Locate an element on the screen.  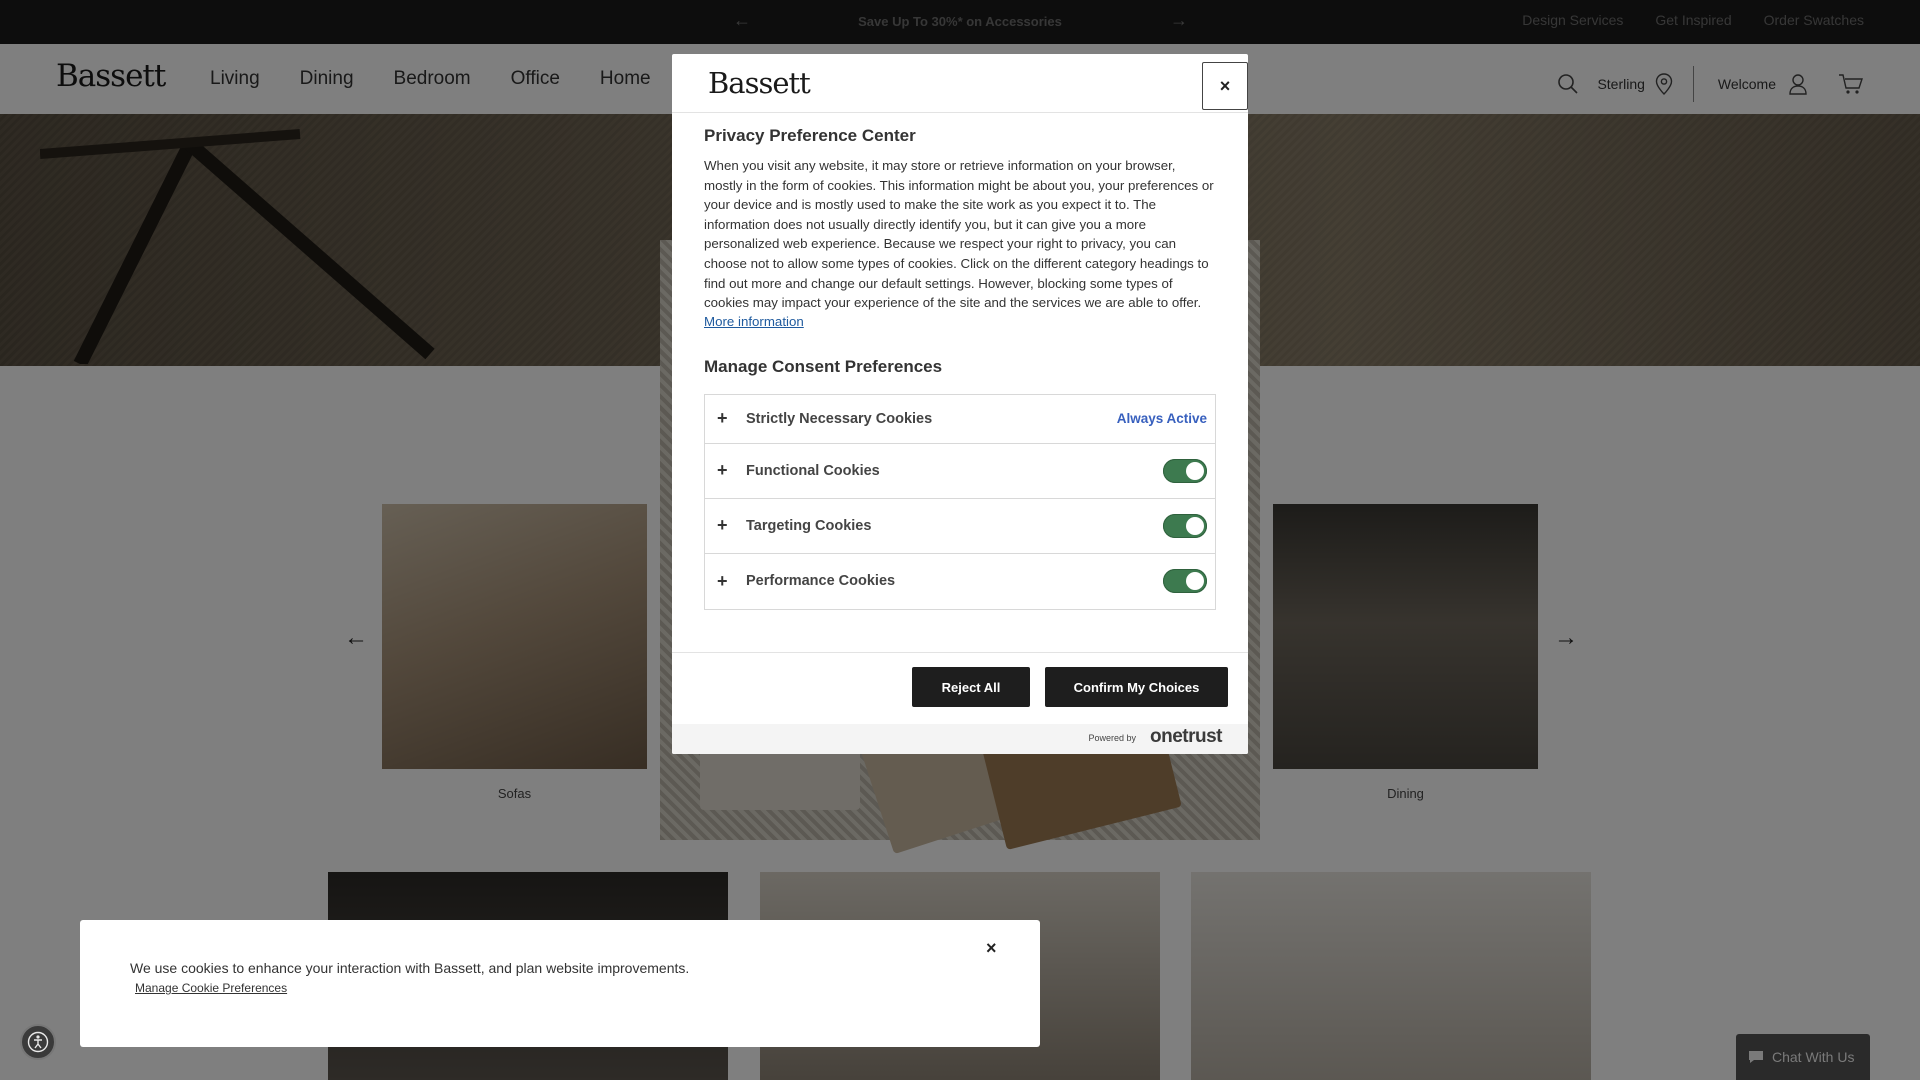
chat-with-us-button: Chat With Us is located at coordinates (1803, 1057).